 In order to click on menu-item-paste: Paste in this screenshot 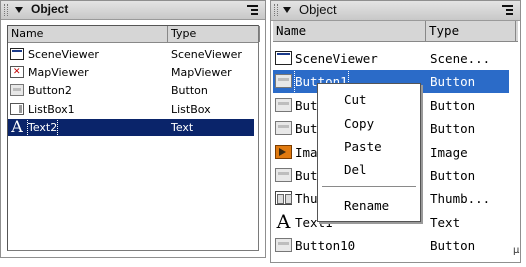, I will do `click(363, 147)`.